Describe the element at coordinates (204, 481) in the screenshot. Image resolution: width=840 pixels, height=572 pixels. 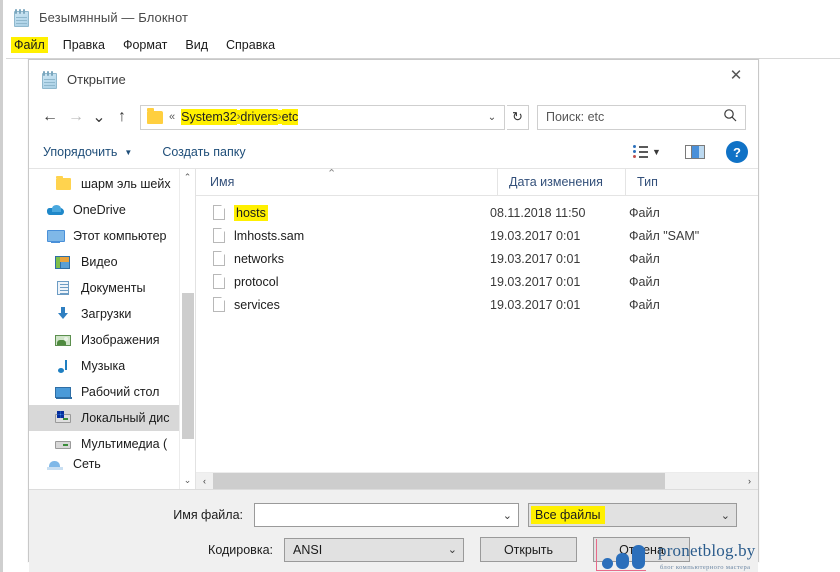
I see `scroll-left-icon: ‹` at that location.